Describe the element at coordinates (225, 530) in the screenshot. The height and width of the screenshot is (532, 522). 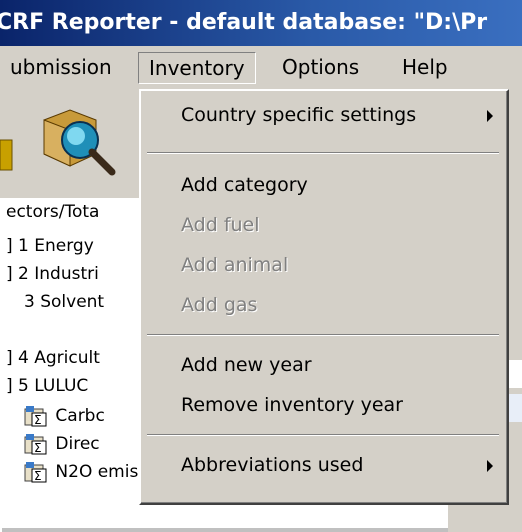
I see `horizontal-scrollbar` at that location.